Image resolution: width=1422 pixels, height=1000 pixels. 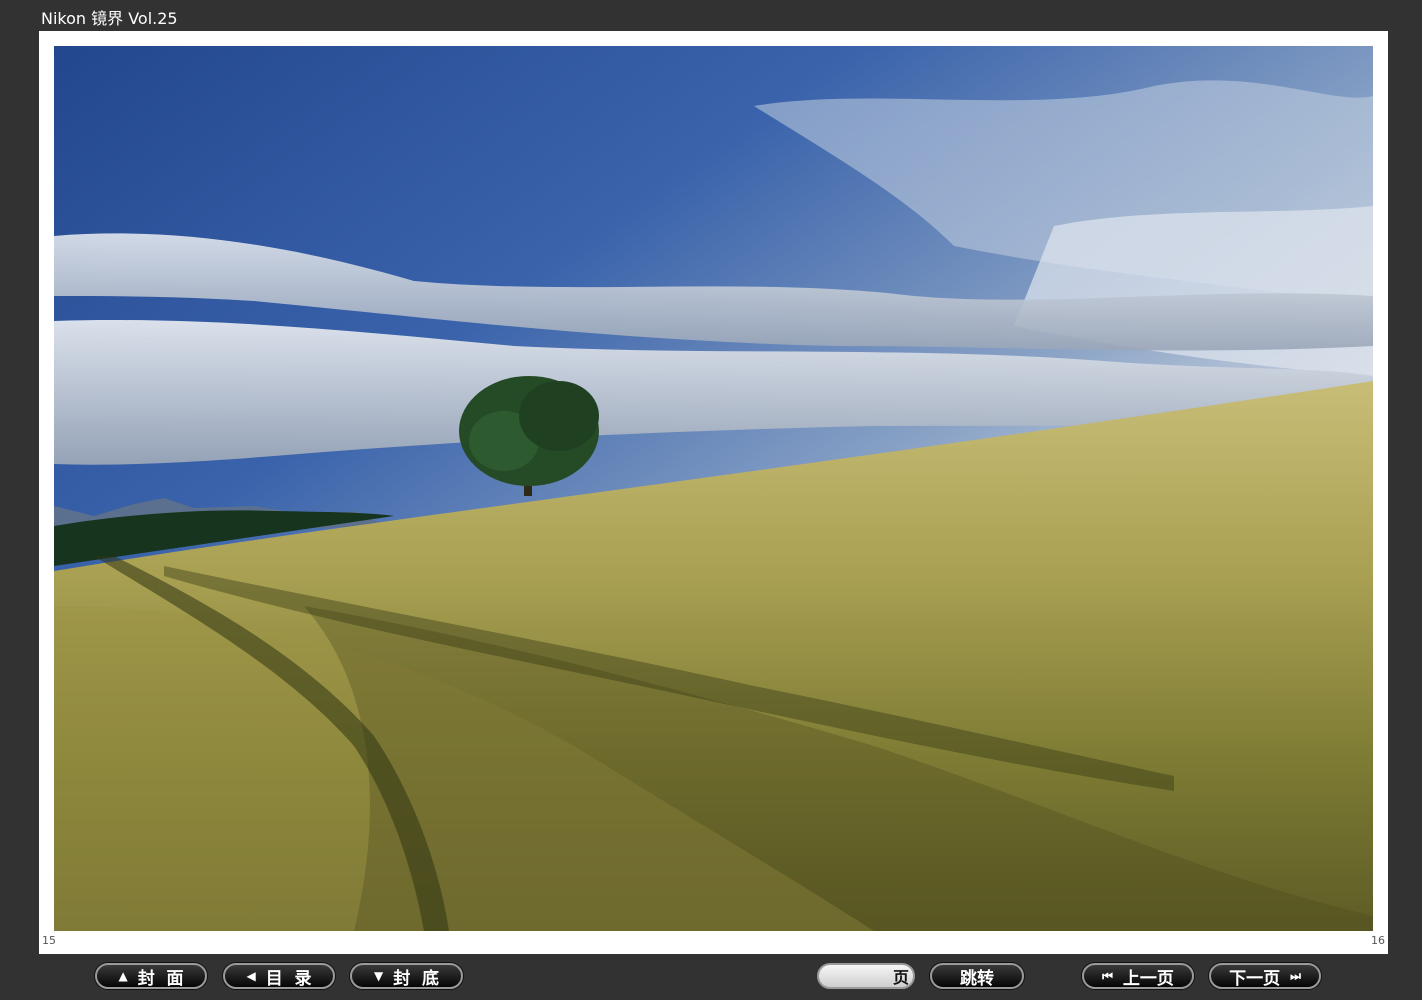 What do you see at coordinates (1107, 975) in the screenshot?
I see `skip-back-icon: ⏮` at bounding box center [1107, 975].